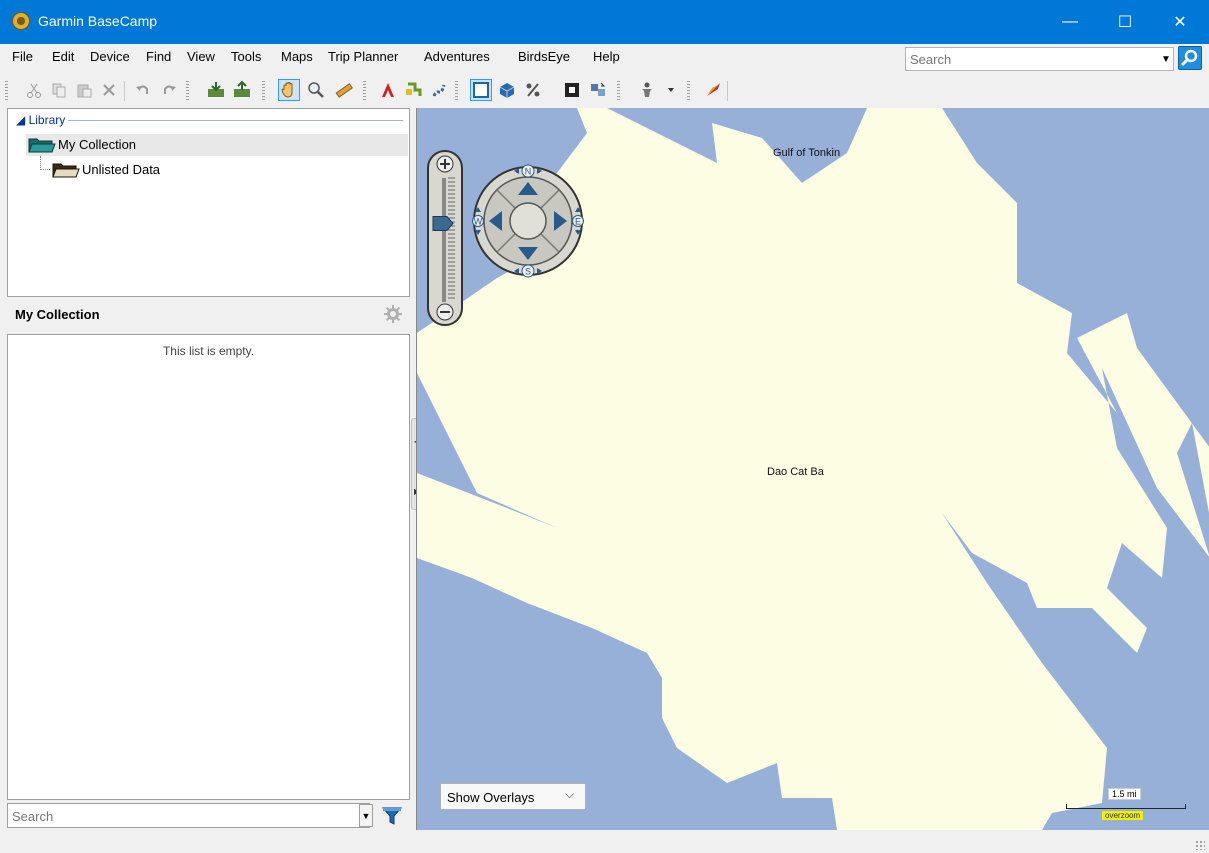  Describe the element at coordinates (98, 21) in the screenshot. I see `window-title: Garmin BaseCamp` at that location.